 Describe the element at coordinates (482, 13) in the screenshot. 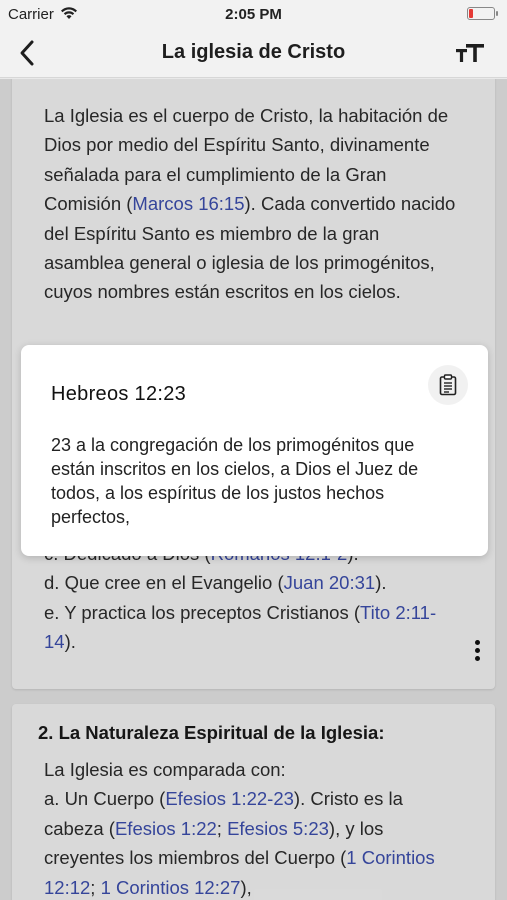

I see `battery-icon` at that location.